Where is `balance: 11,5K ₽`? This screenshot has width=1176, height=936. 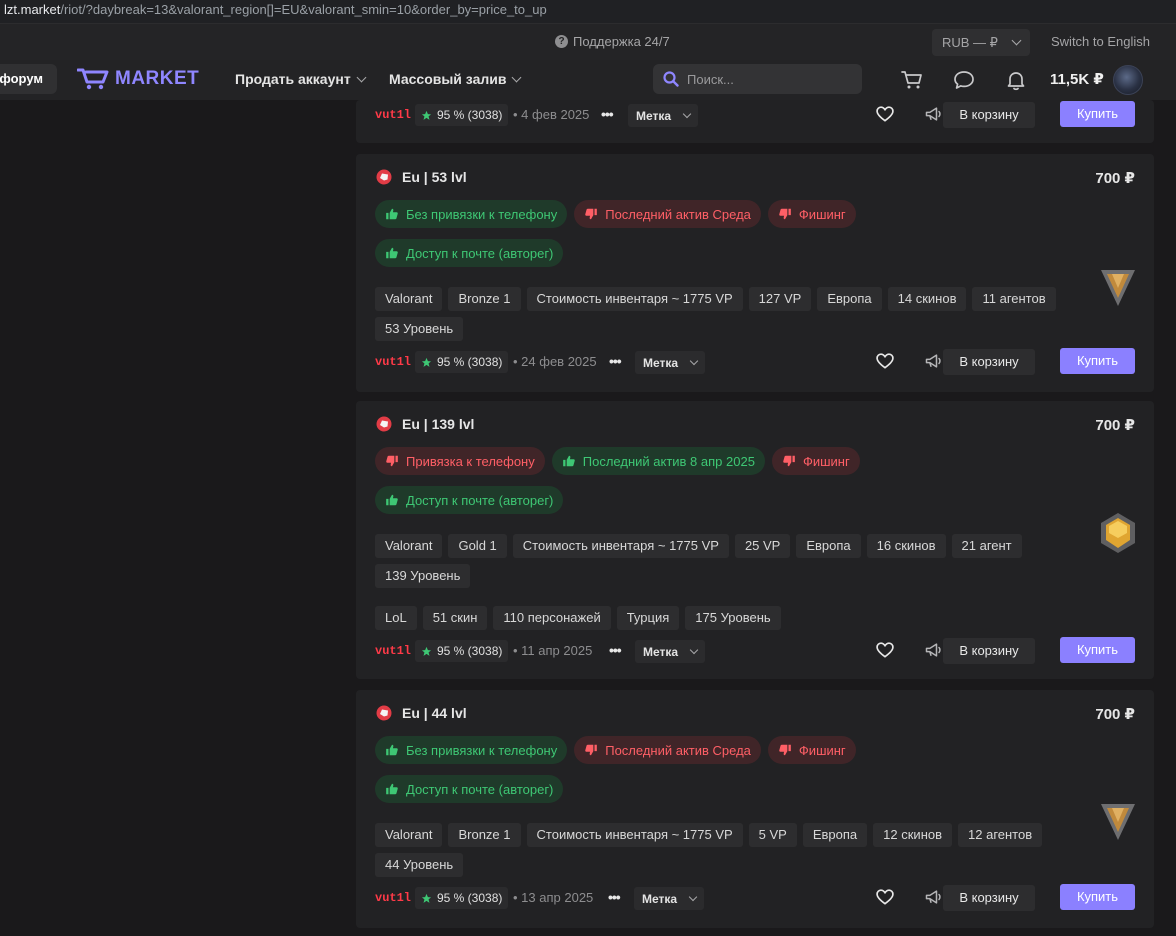 balance: 11,5K ₽ is located at coordinates (1077, 79).